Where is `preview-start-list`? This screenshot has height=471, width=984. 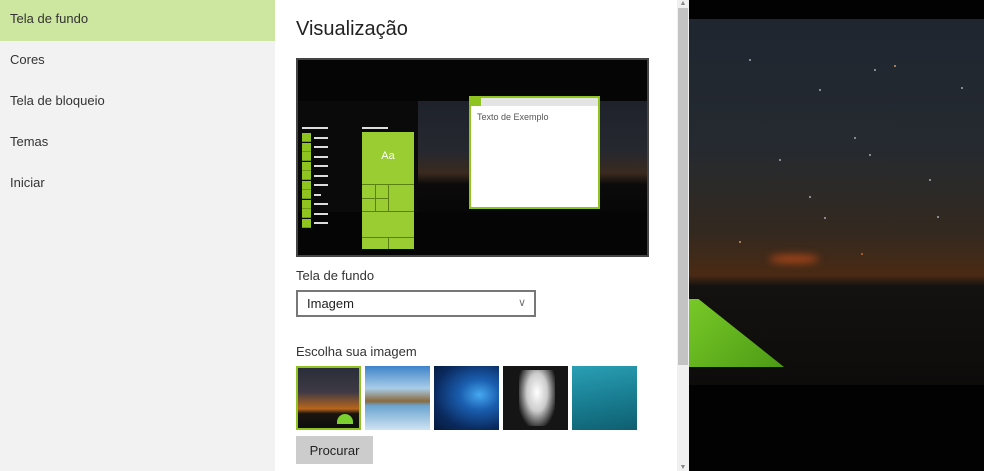
preview-start-list is located at coordinates (315, 177).